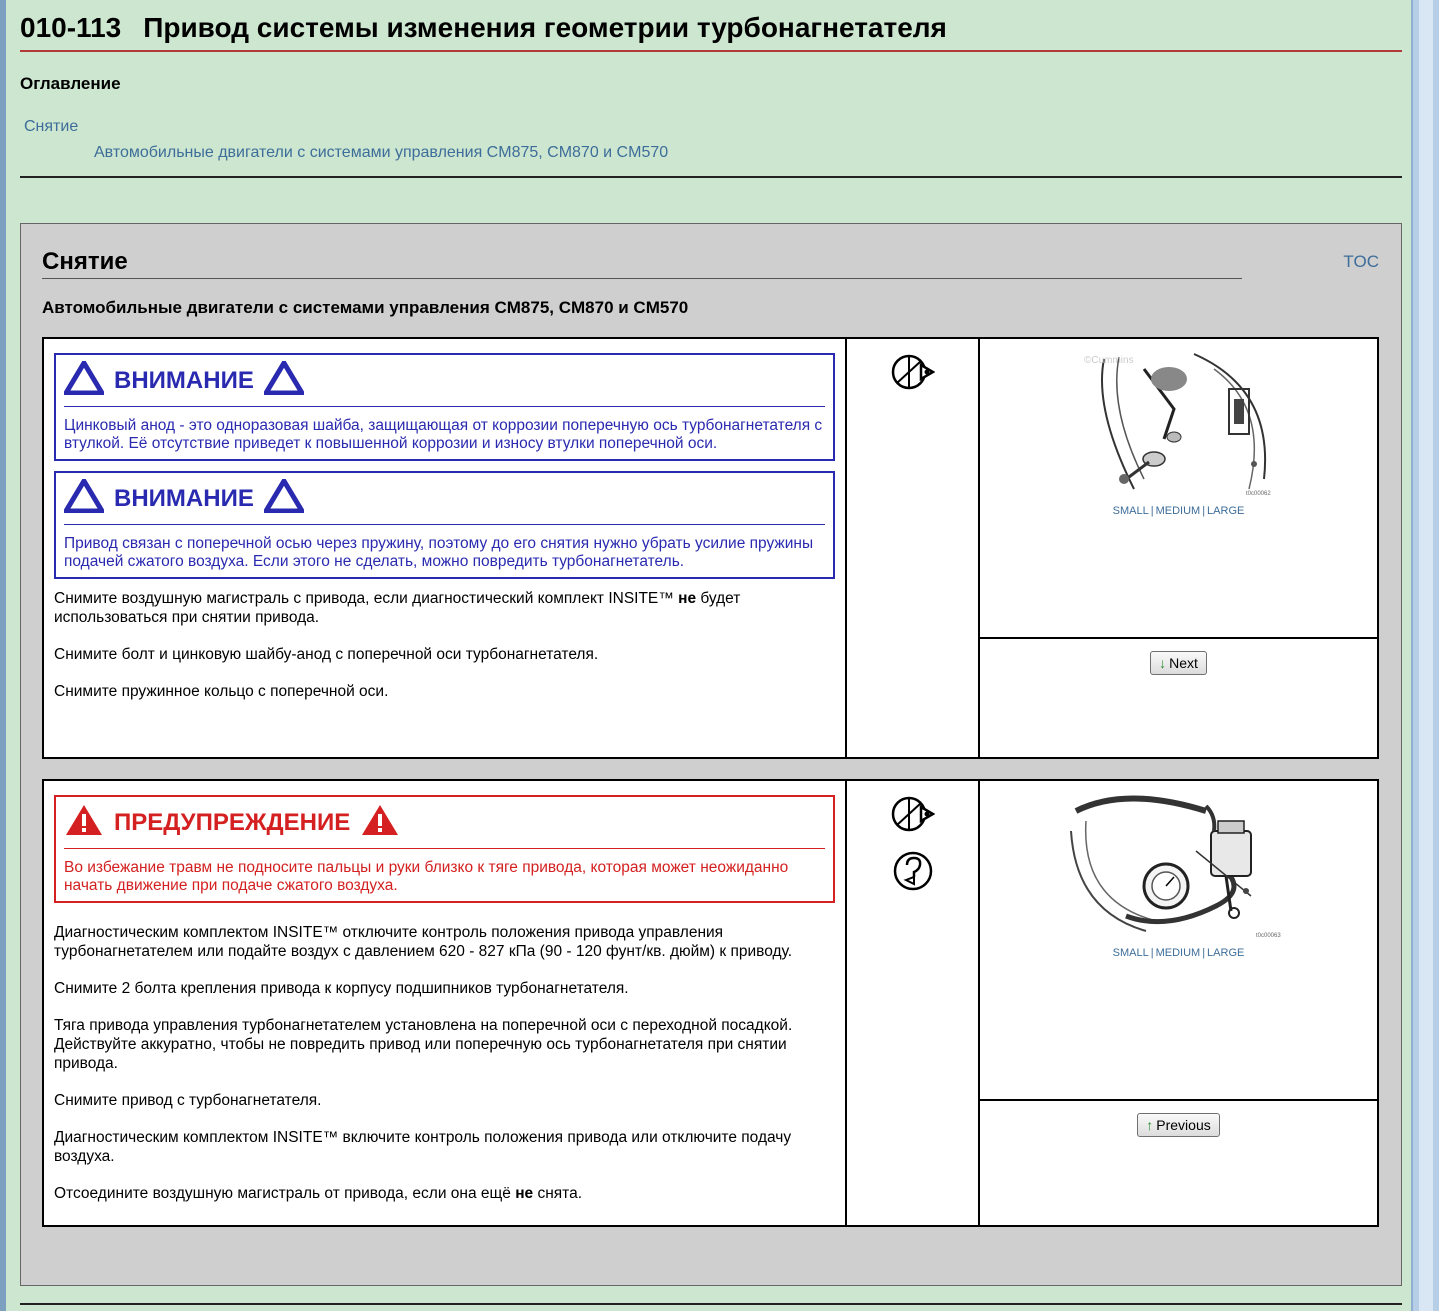 This screenshot has height=1311, width=1439. I want to click on step-image-column: t0c00063 SMALL | MEDIUM | LARGE ↑ Previous, so click(1178, 1003).